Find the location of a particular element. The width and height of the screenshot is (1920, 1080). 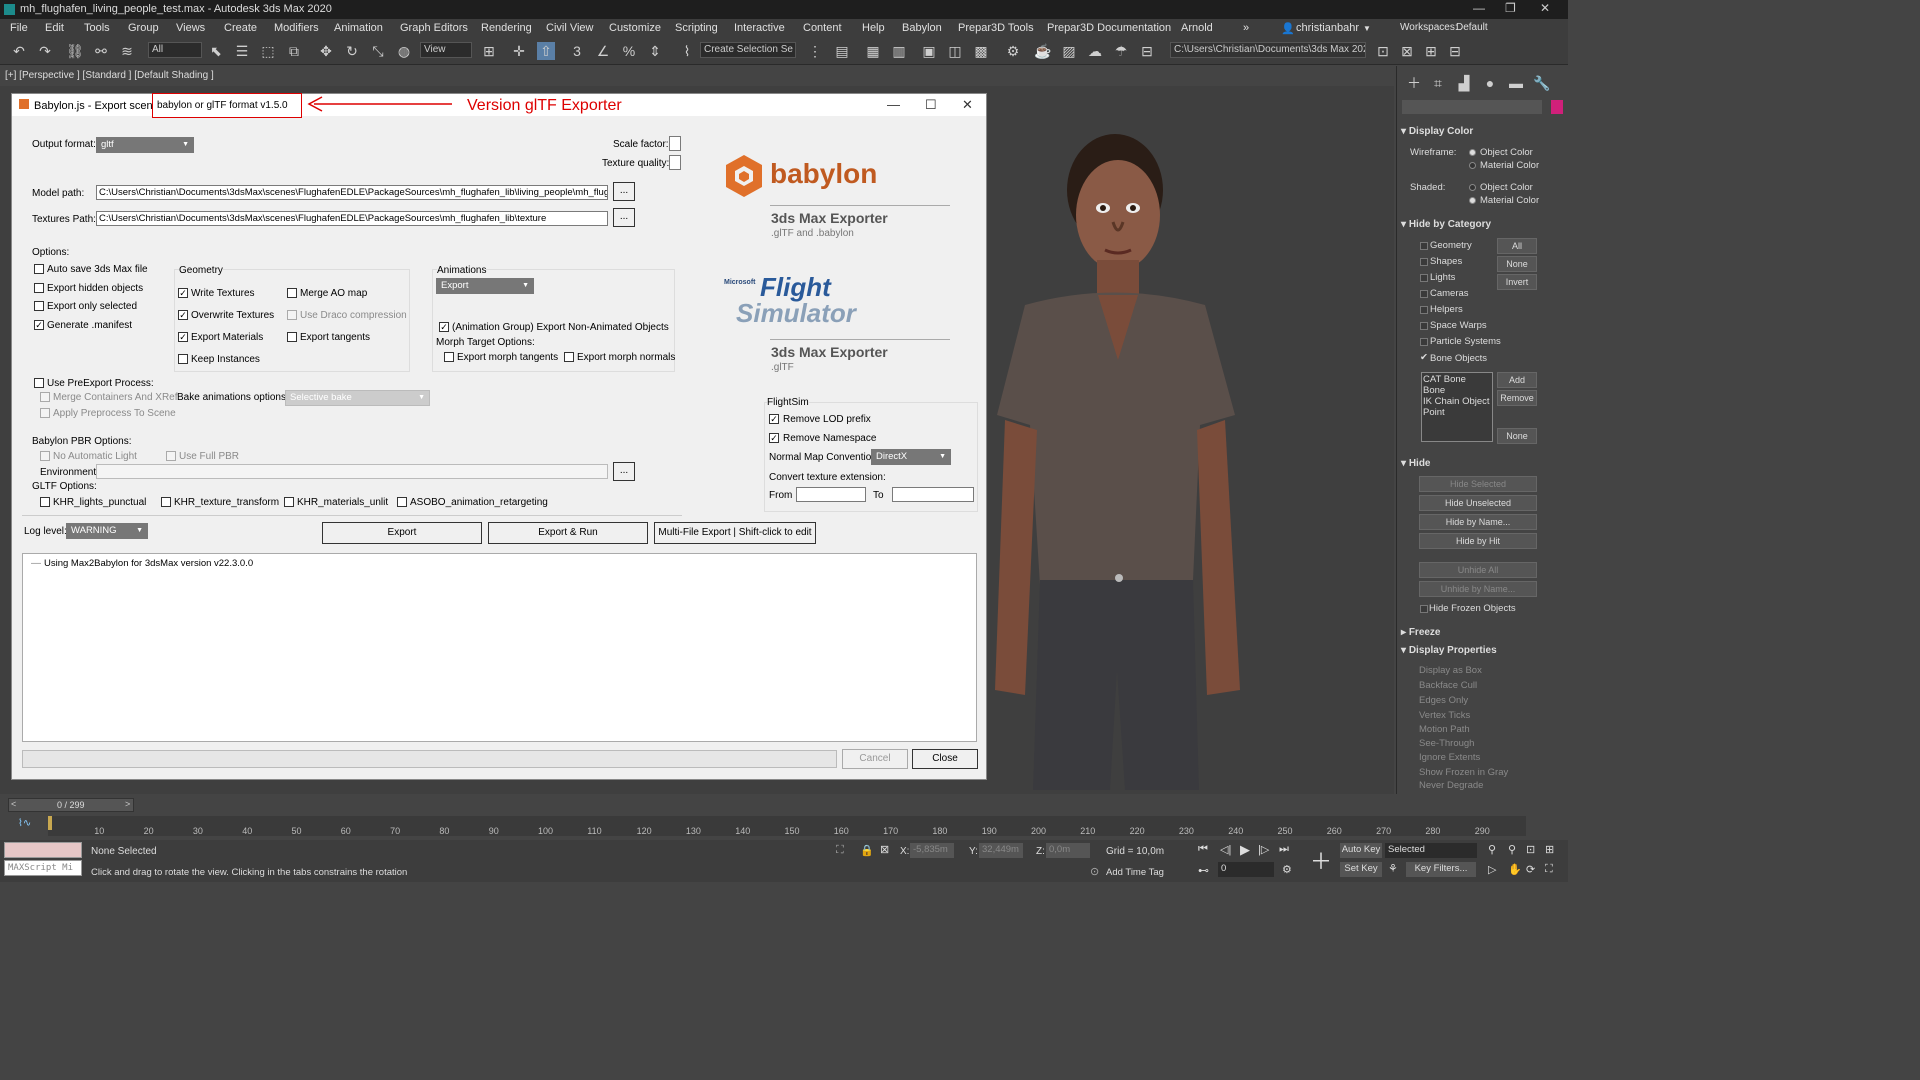

environment-input is located at coordinates (352, 471).